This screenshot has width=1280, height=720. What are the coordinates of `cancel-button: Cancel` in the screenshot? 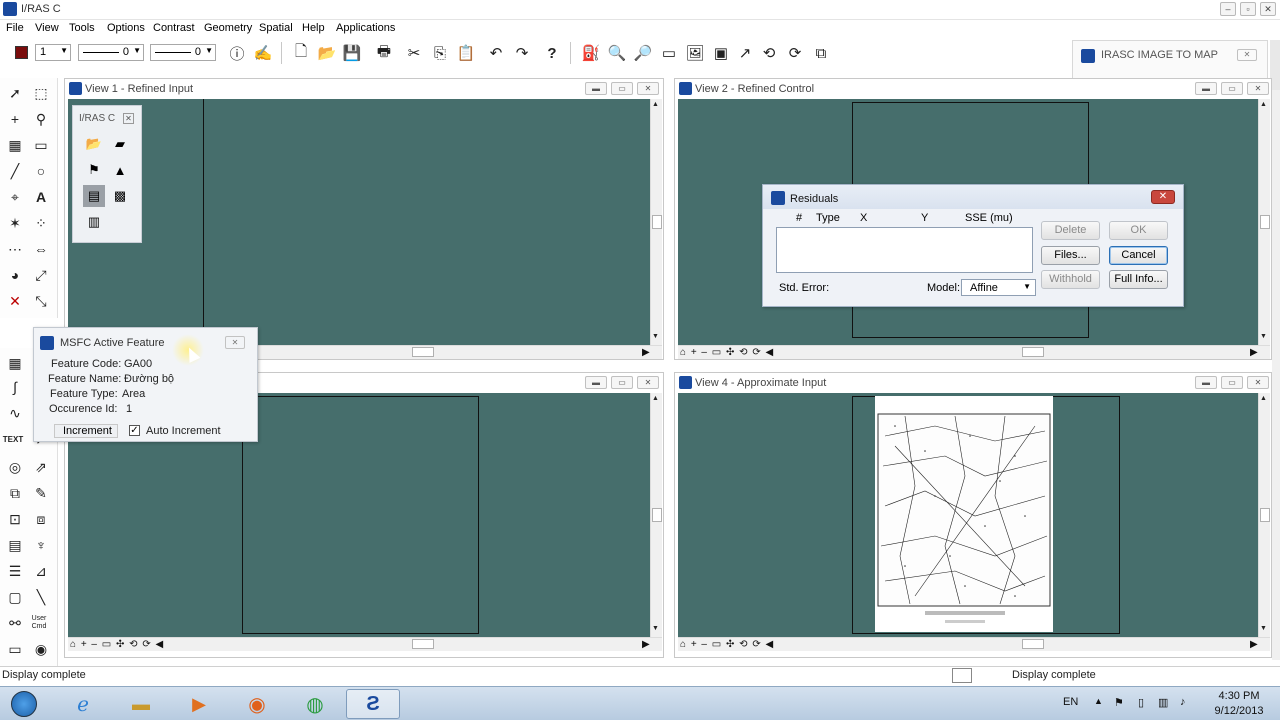 It's located at (1138, 255).